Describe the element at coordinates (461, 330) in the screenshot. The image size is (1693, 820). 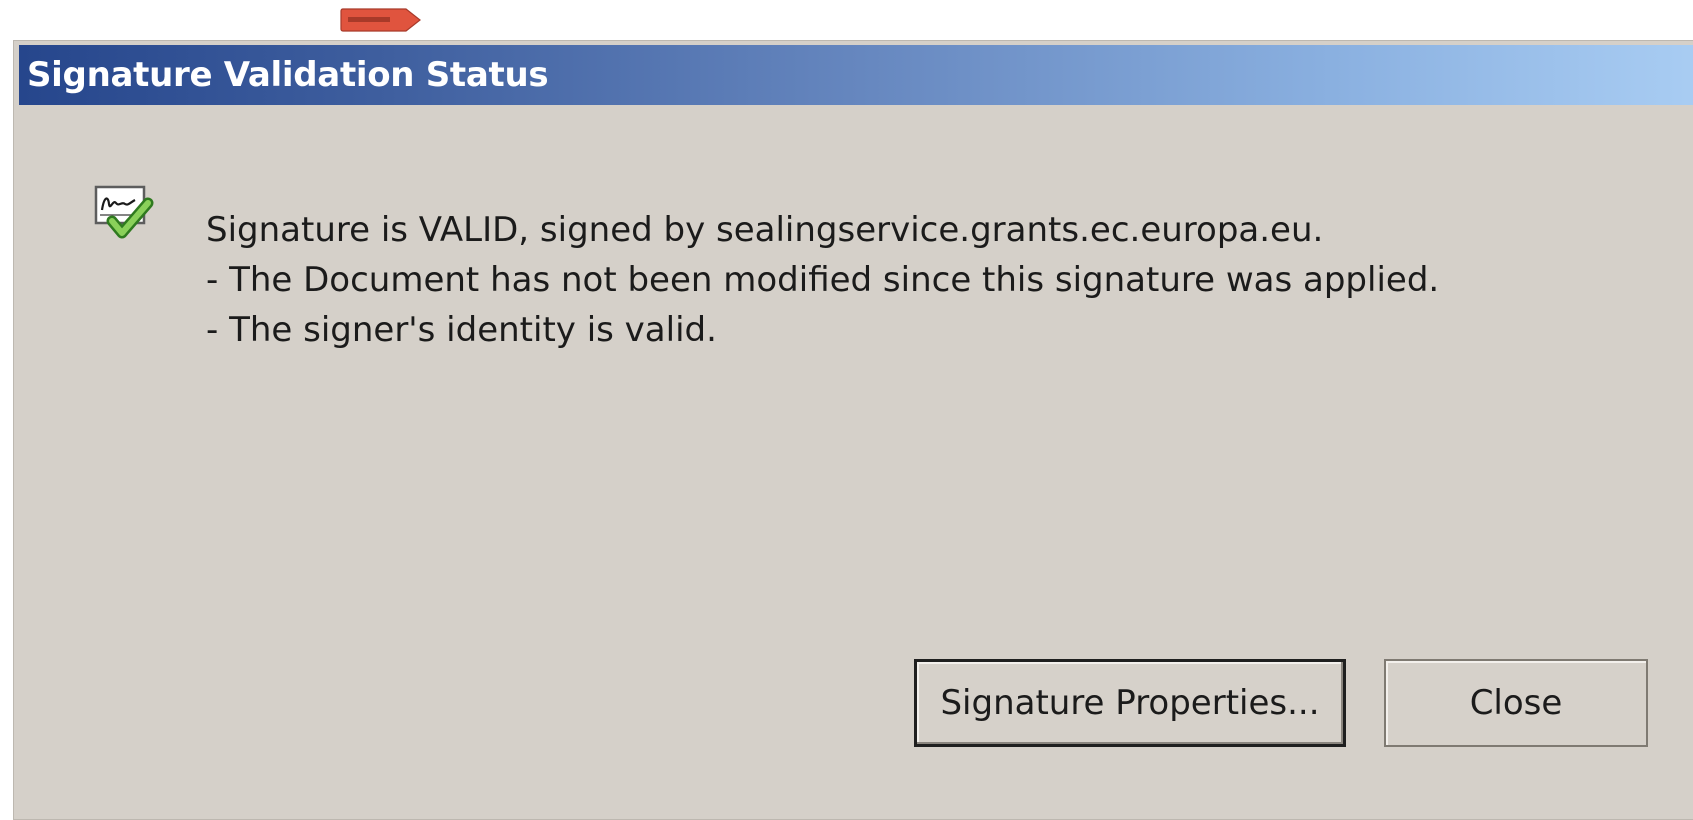
I see `validation-detail-identity: - The signer's identity is valid.` at that location.